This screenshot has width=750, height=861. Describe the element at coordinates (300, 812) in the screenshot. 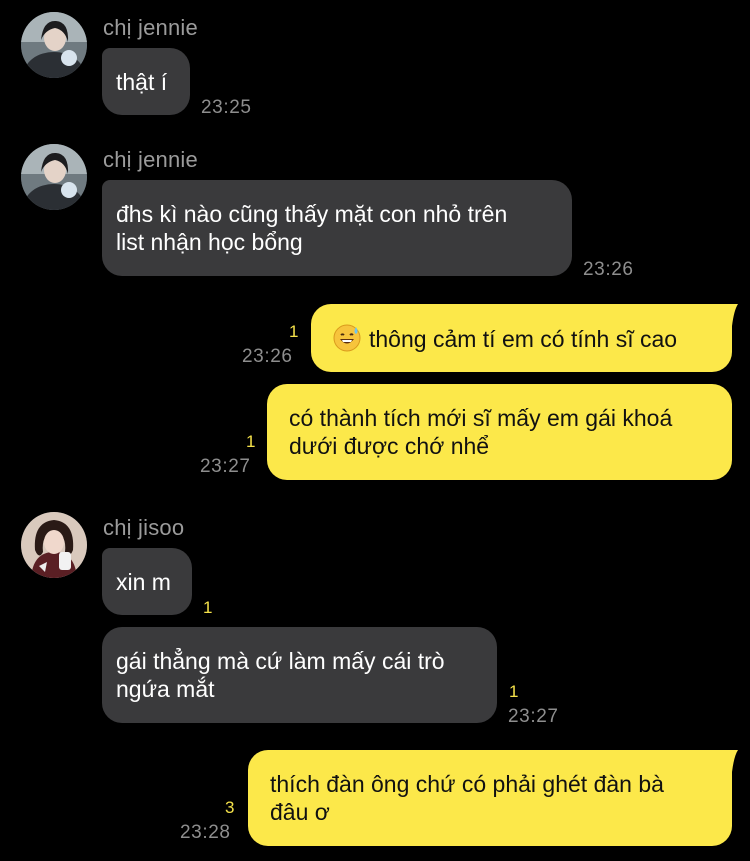

I see `message-text-line: đâu ơ` at that location.